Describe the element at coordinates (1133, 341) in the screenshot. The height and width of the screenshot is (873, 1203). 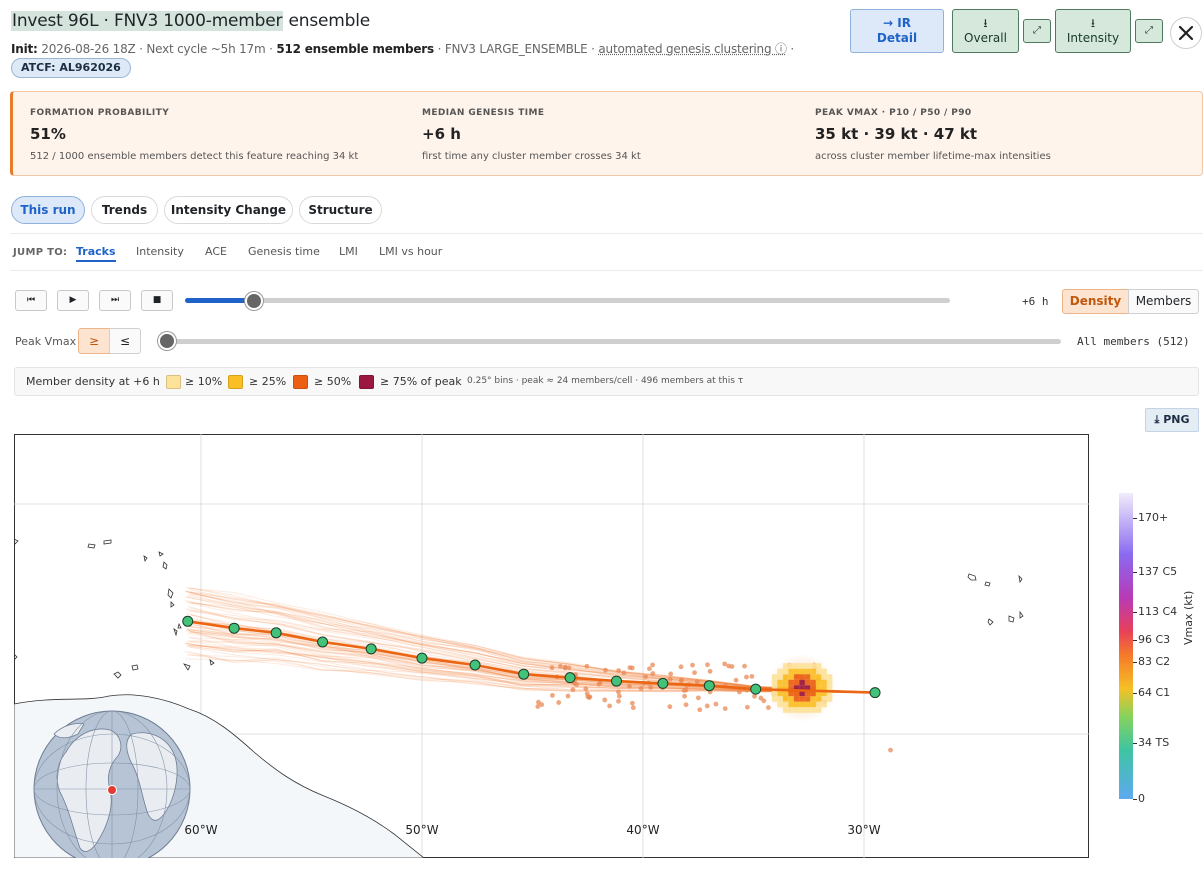
I see `filter-readout: All members (512)` at that location.